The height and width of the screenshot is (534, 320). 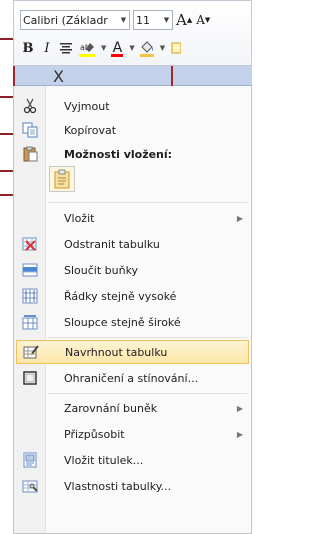 I want to click on paste-keep-formatting-button, so click(x=62, y=179).